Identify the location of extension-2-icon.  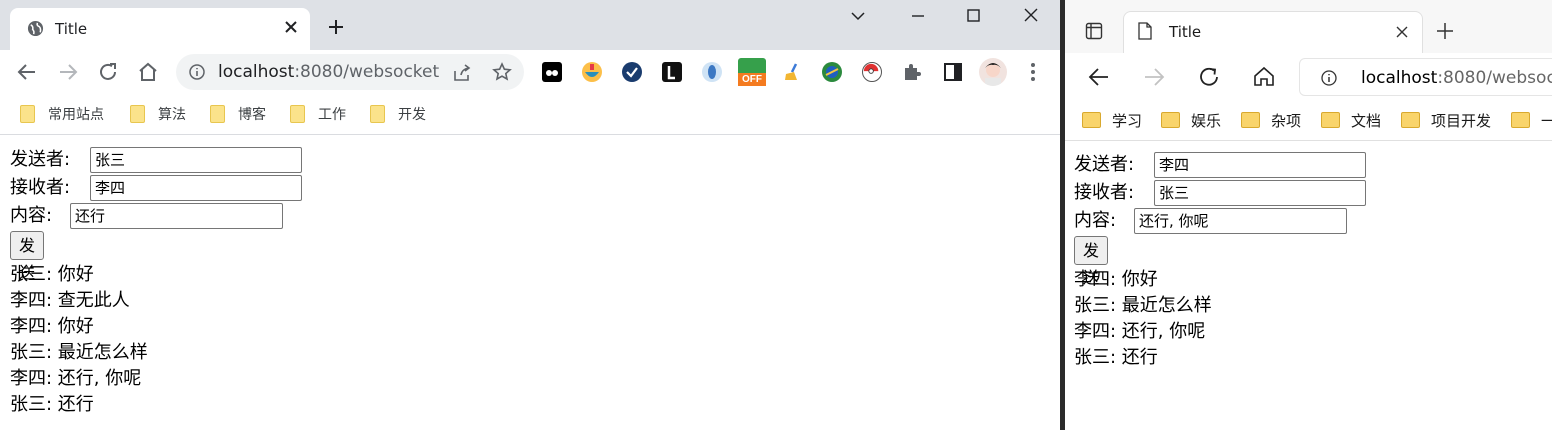
(592, 72).